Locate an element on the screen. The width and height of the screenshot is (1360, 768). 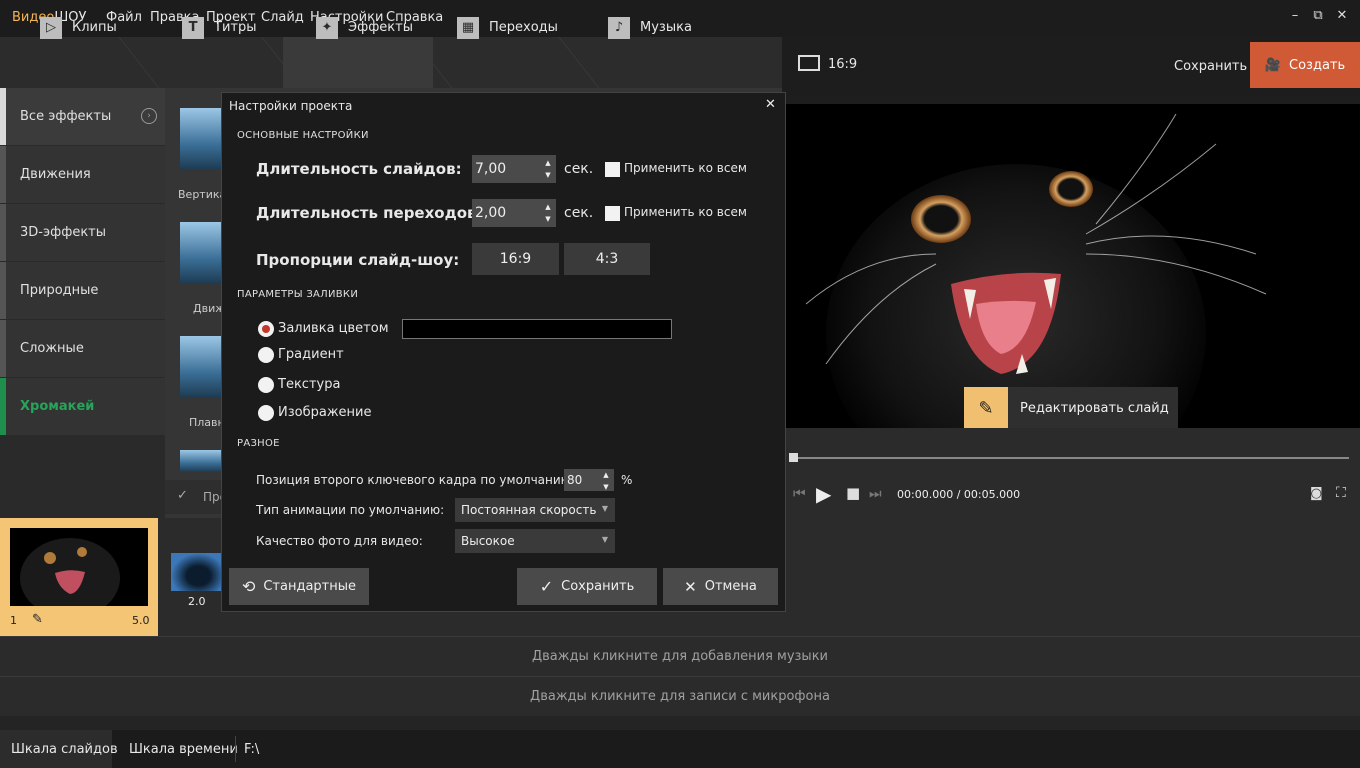
play-icon: ▷ is located at coordinates (51, 27).